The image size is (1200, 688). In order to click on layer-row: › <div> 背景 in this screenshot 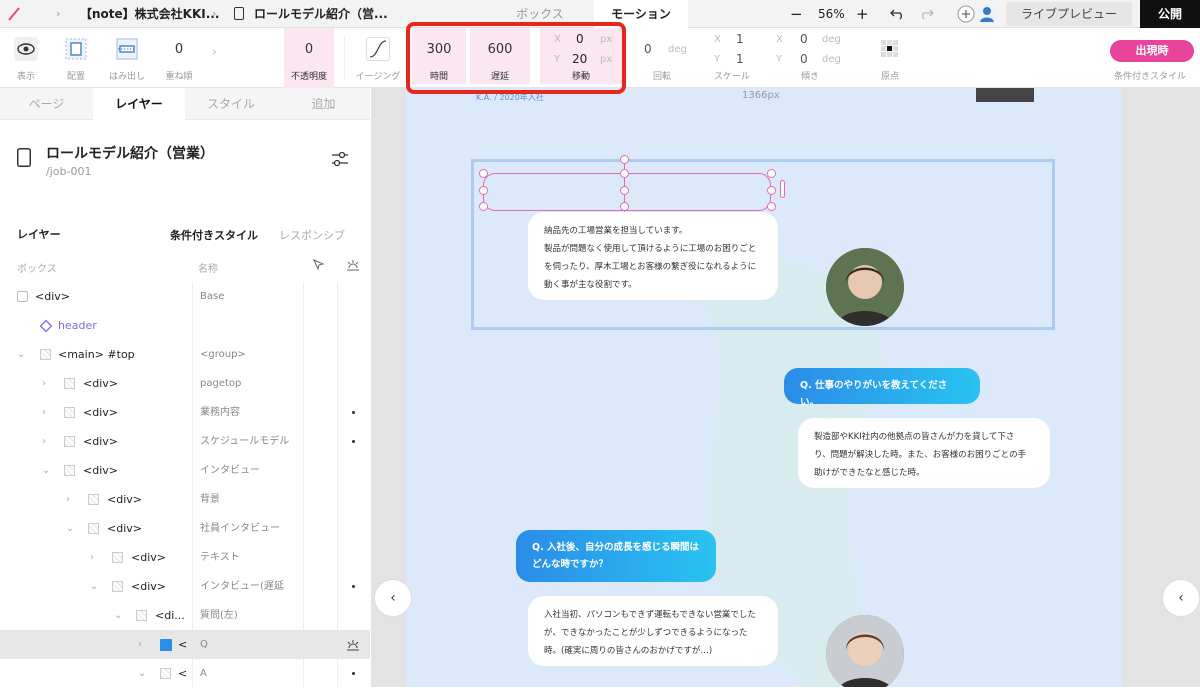, I will do `click(185, 499)`.